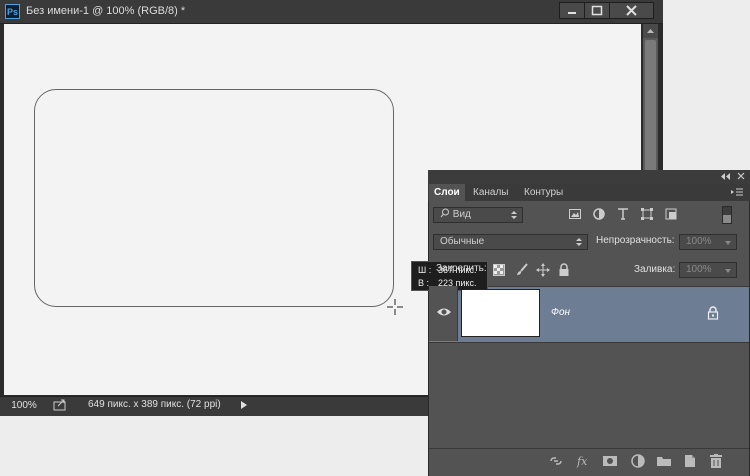 This screenshot has width=750, height=476. Describe the element at coordinates (244, 405) in the screenshot. I see `status-menu-arrow-icon` at that location.